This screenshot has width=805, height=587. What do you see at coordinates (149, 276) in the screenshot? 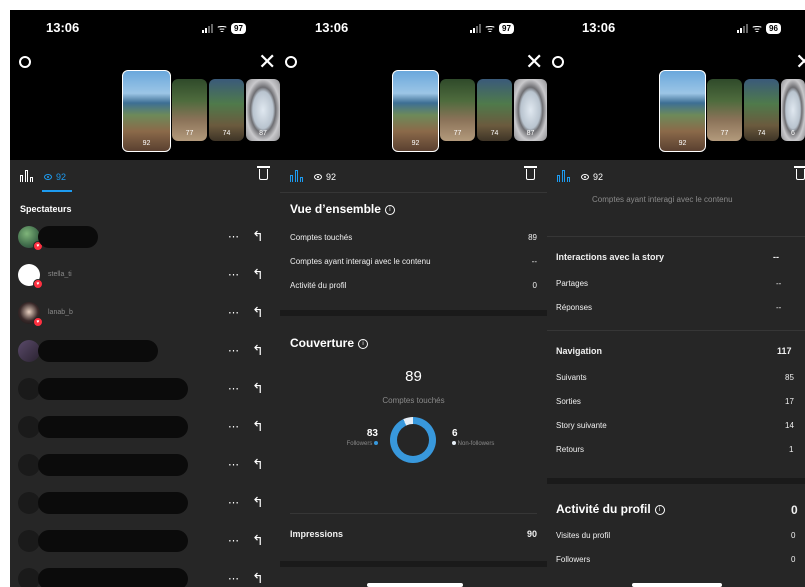
I see `viewer-row: ♥ stella_ti ⋯ ↰` at bounding box center [149, 276].